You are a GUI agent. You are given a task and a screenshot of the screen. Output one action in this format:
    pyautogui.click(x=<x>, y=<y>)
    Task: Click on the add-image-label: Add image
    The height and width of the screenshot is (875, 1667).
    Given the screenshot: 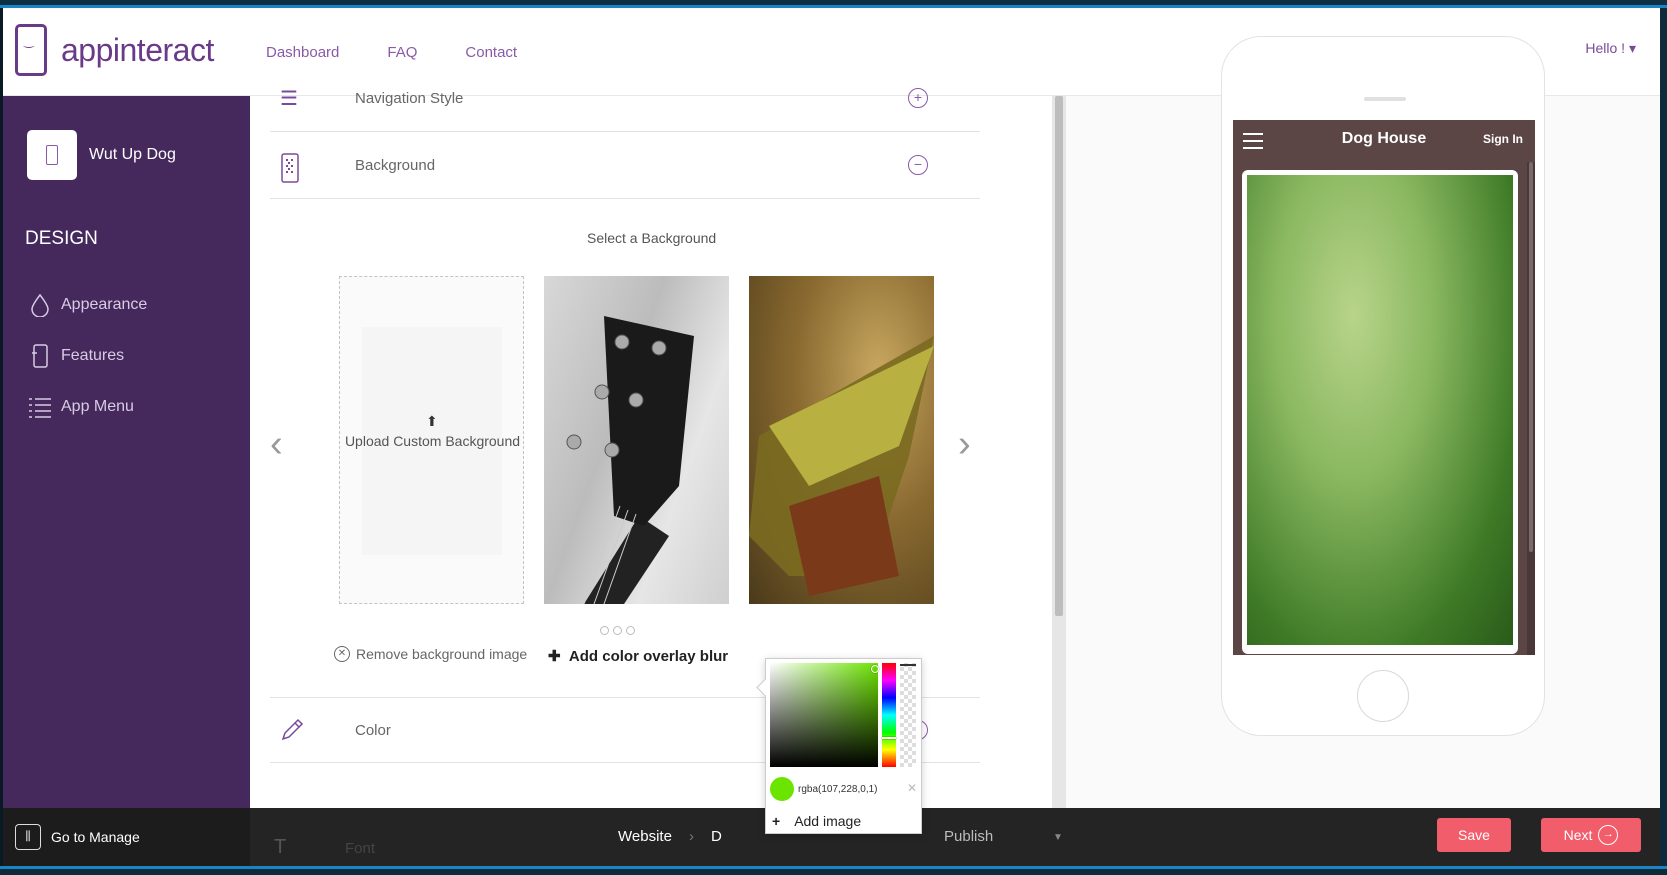 What is the action you would take?
    pyautogui.click(x=828, y=821)
    